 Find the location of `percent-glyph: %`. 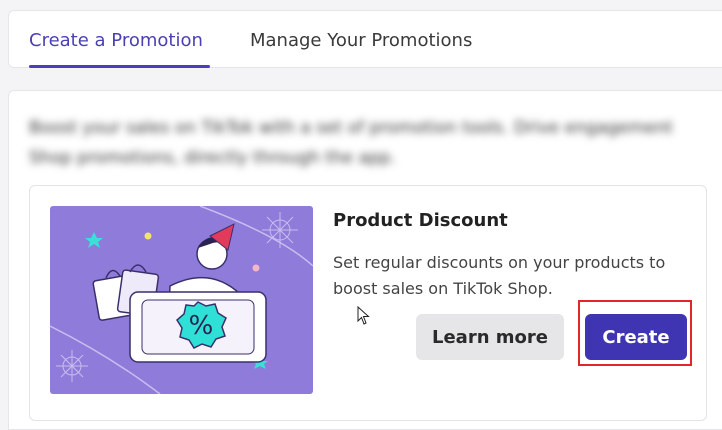

percent-glyph: % is located at coordinates (201, 326).